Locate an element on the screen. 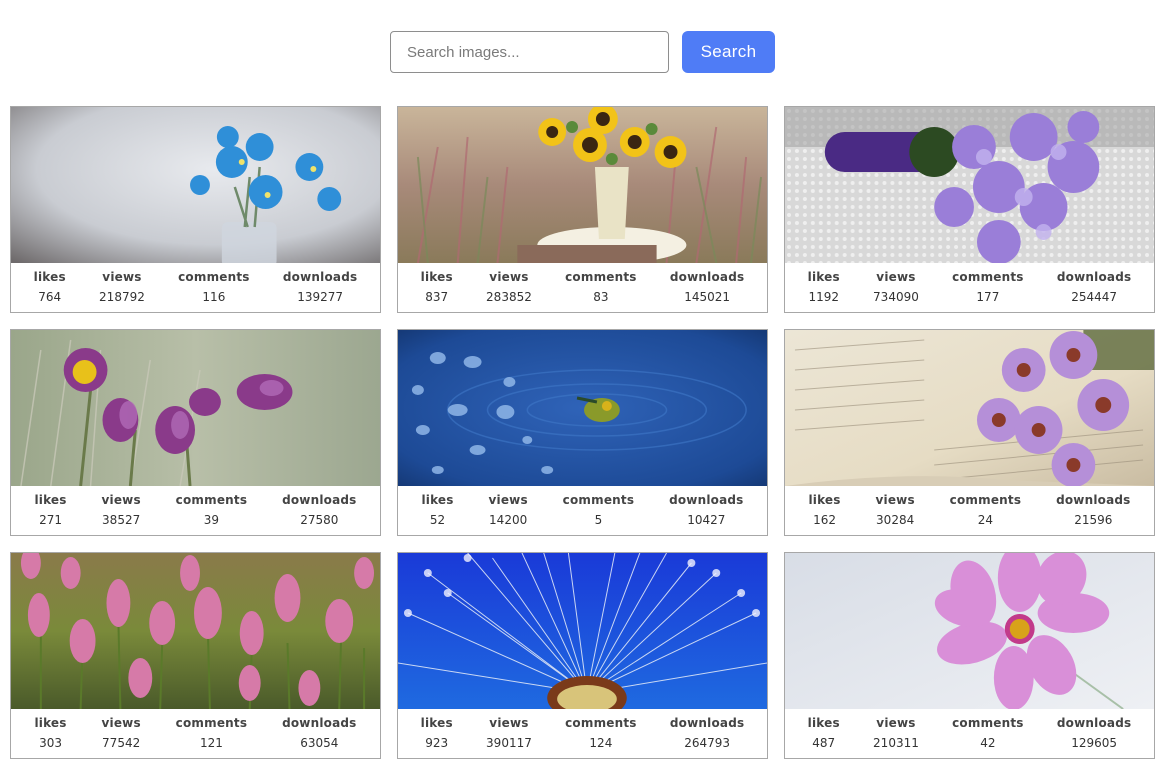  stat-value: 27580 is located at coordinates (319, 520).